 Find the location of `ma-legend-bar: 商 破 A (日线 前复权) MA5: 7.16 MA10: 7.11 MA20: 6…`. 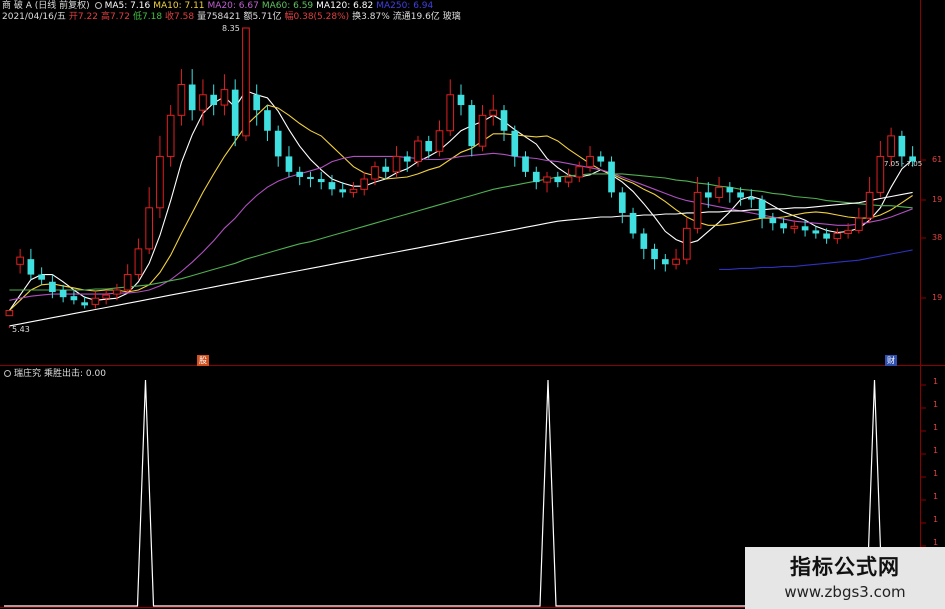

ma-legend-bar: 商 破 A (日线 前复权) MA5: 7.16 MA10: 7.11 MA20: 6… is located at coordinates (219, 6).